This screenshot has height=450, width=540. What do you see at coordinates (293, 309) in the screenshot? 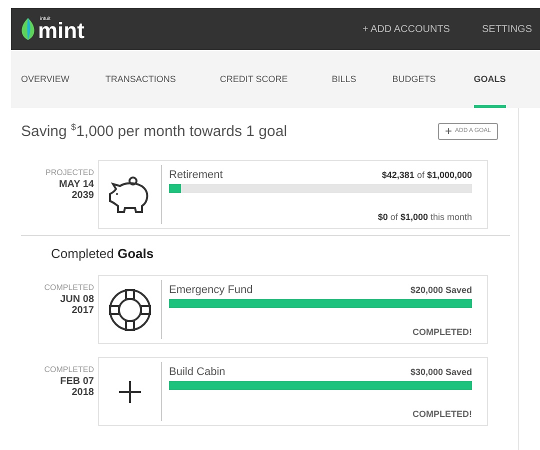
I see `goal-card: Emergency Fund $20,000 Saved COMPLETED!` at bounding box center [293, 309].